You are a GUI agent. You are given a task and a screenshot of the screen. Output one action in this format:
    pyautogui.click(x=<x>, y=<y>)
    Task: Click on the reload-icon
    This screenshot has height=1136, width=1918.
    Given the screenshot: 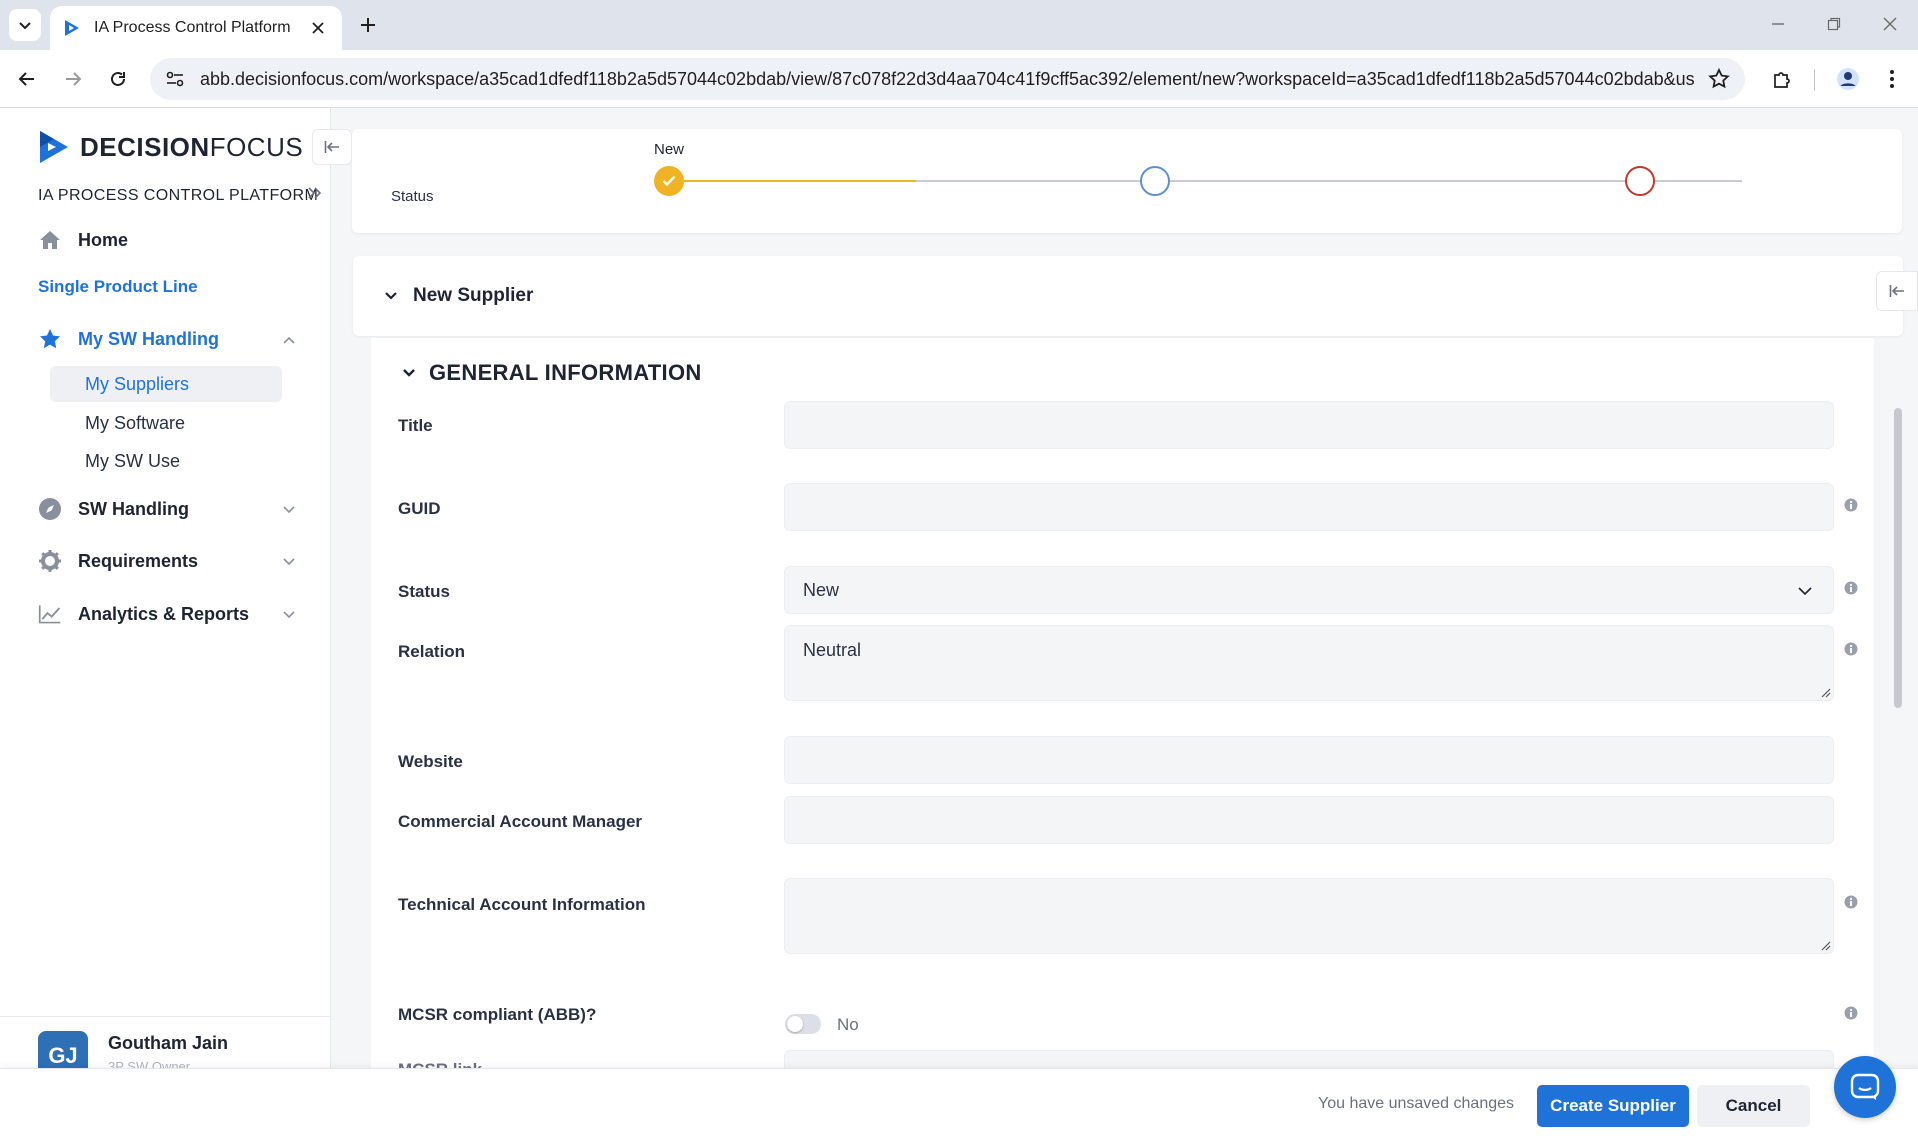 What is the action you would take?
    pyautogui.click(x=118, y=78)
    